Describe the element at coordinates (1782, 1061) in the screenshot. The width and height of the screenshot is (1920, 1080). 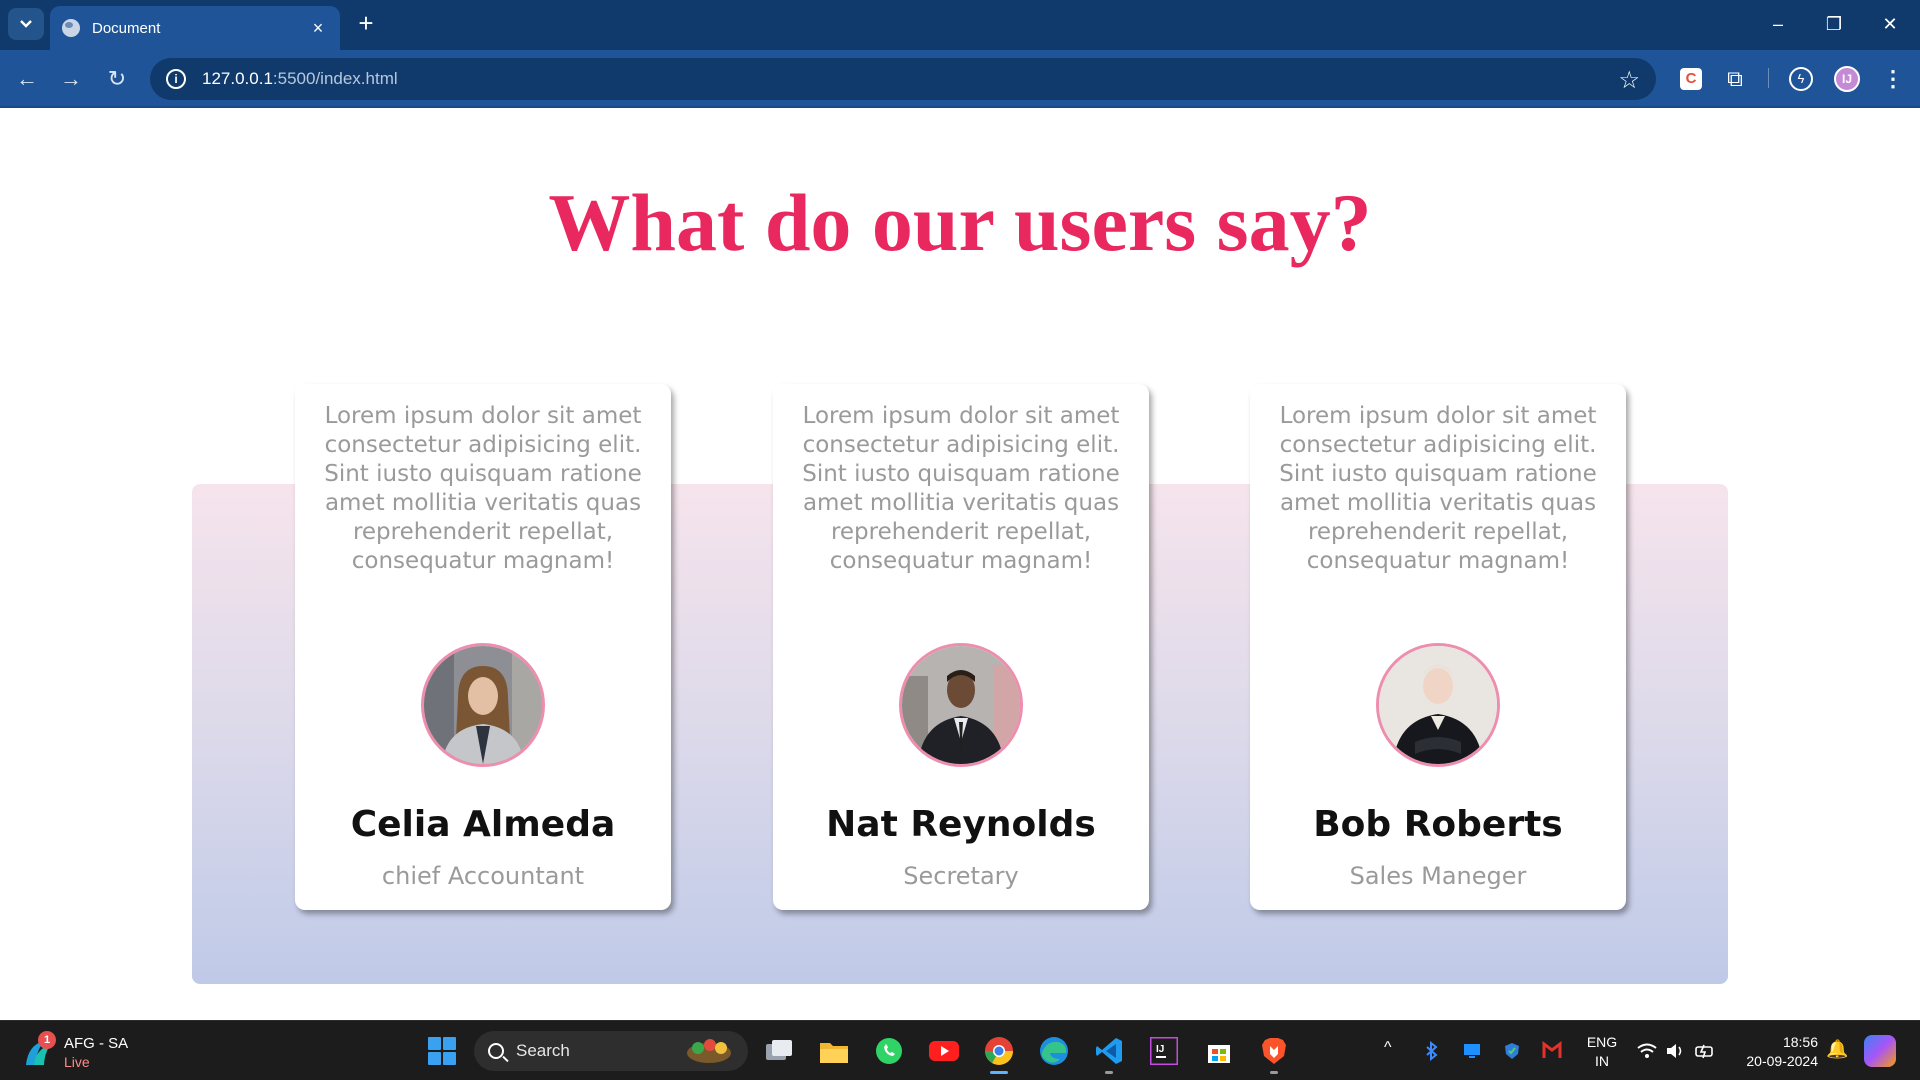
I see `clock-date: 20-09-2024` at that location.